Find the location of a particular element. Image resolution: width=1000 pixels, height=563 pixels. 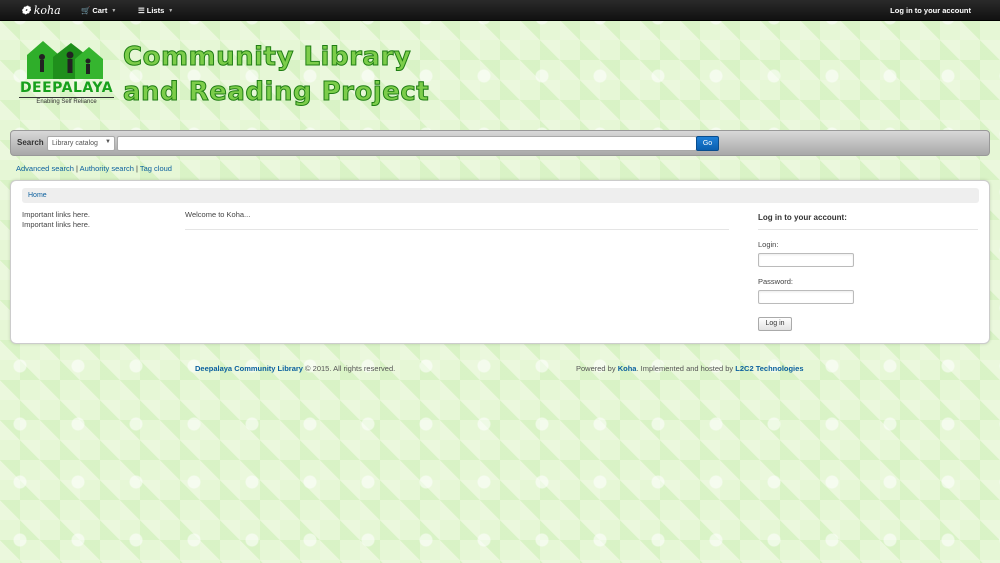

houses-people-icon is located at coordinates (65, 60).